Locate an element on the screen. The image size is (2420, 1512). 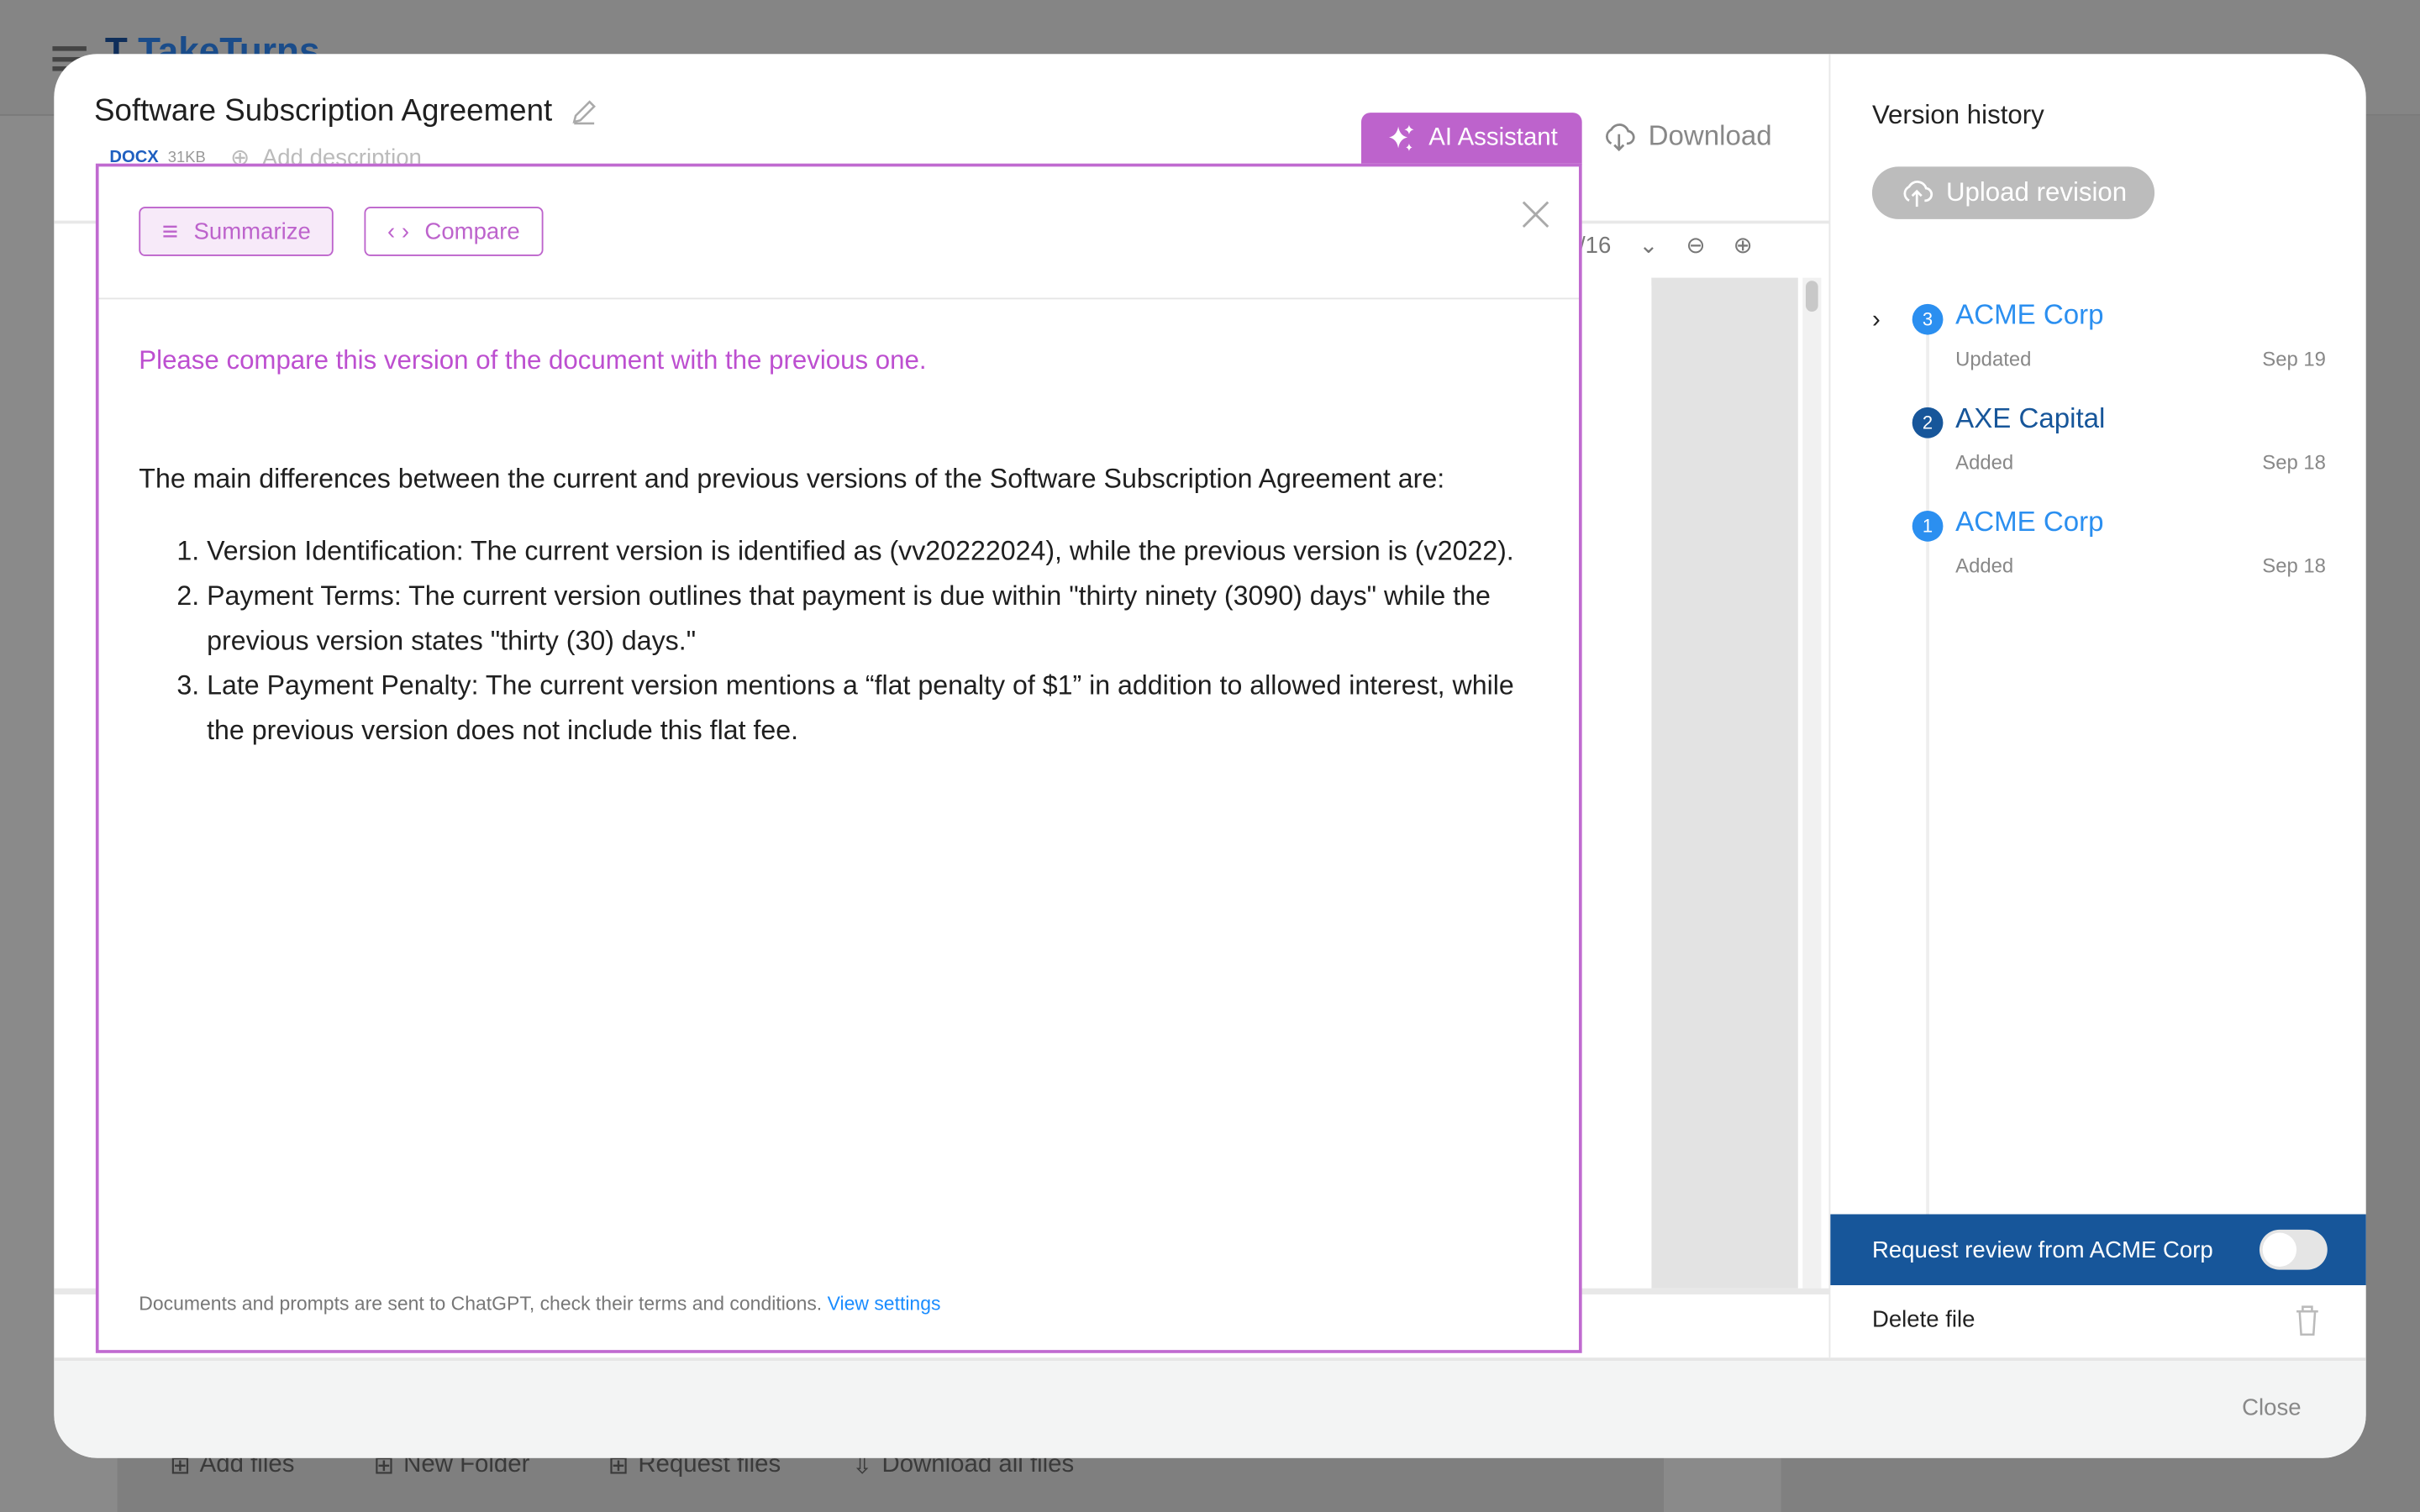
compare-button: ‹ › Compare is located at coordinates (454, 231).